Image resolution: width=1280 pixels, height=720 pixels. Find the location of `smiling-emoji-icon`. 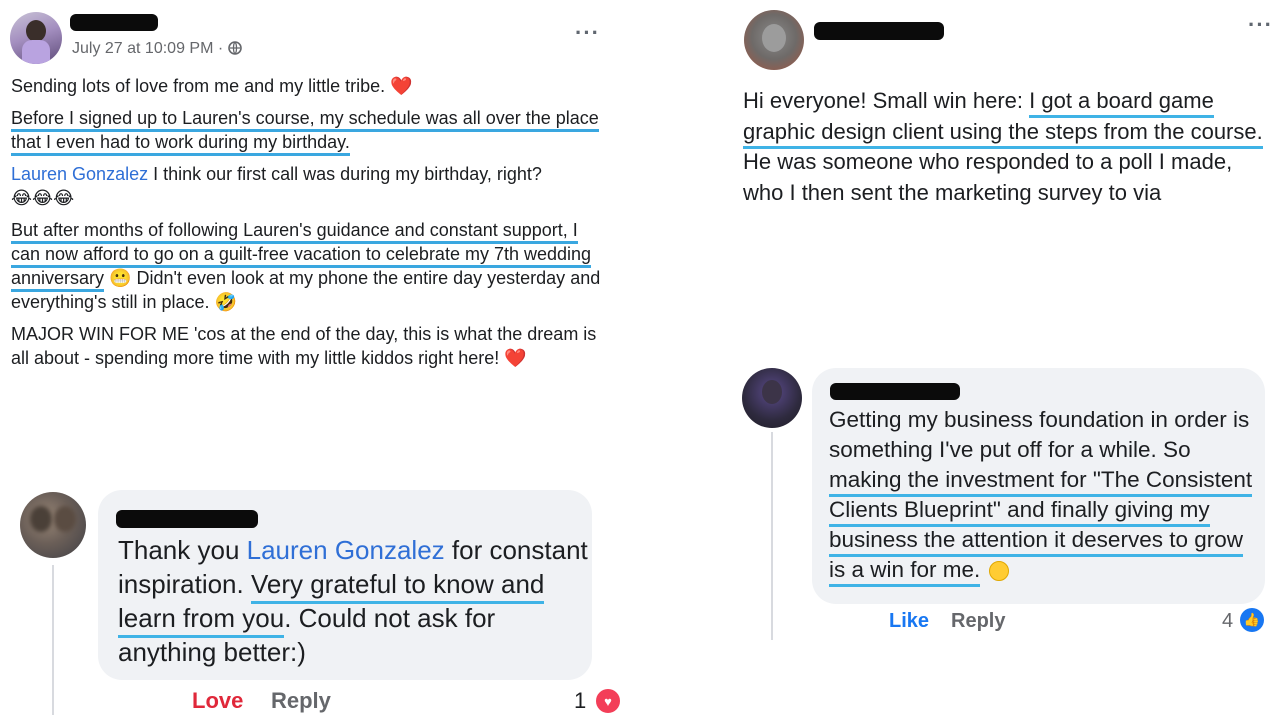

smiling-emoji-icon is located at coordinates (998, 571).